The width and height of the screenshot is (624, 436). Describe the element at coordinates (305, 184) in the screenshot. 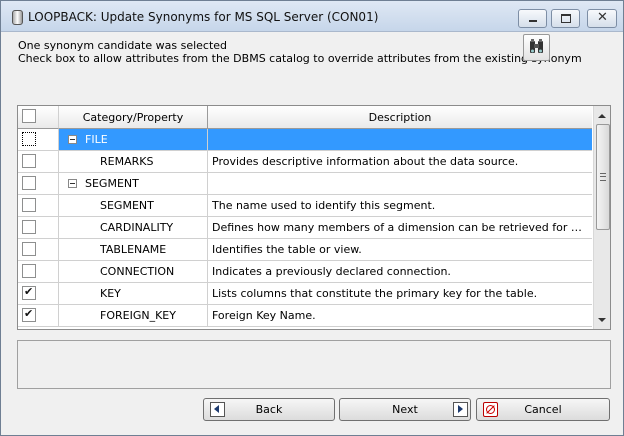

I see `table-row: SEGMENT` at that location.